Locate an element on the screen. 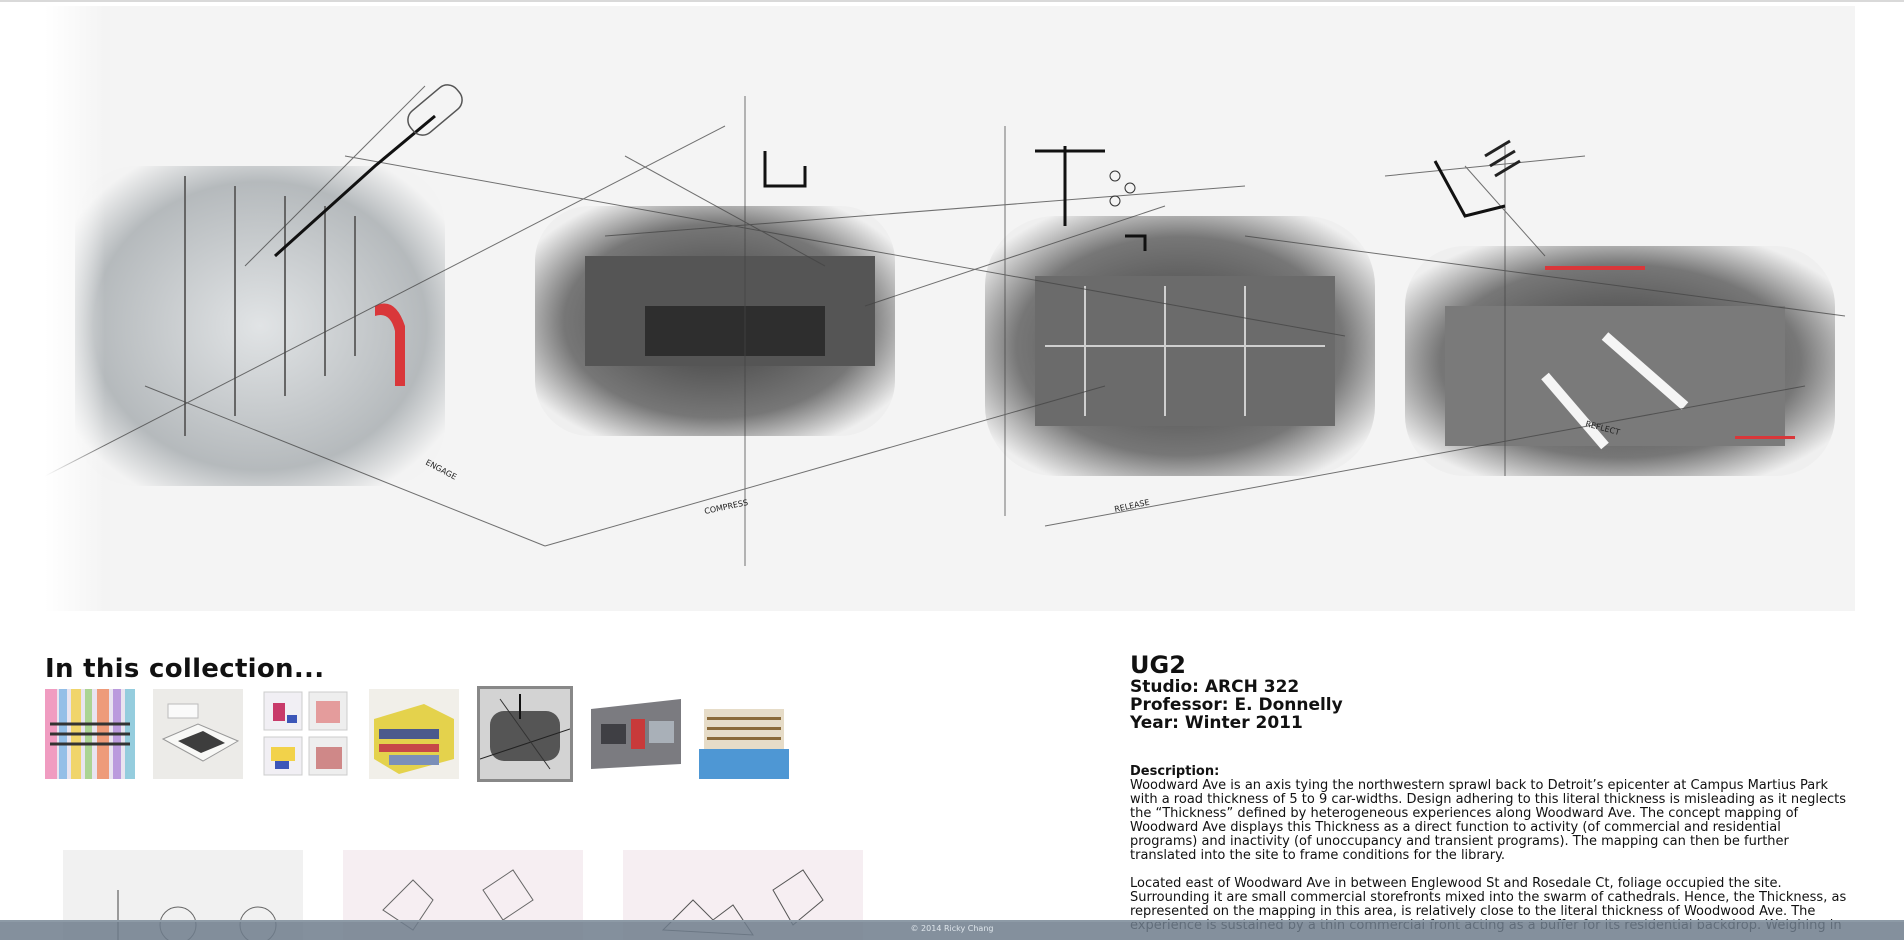 Image resolution: width=1904 pixels, height=940 pixels. thumb-7-image is located at coordinates (744, 734).